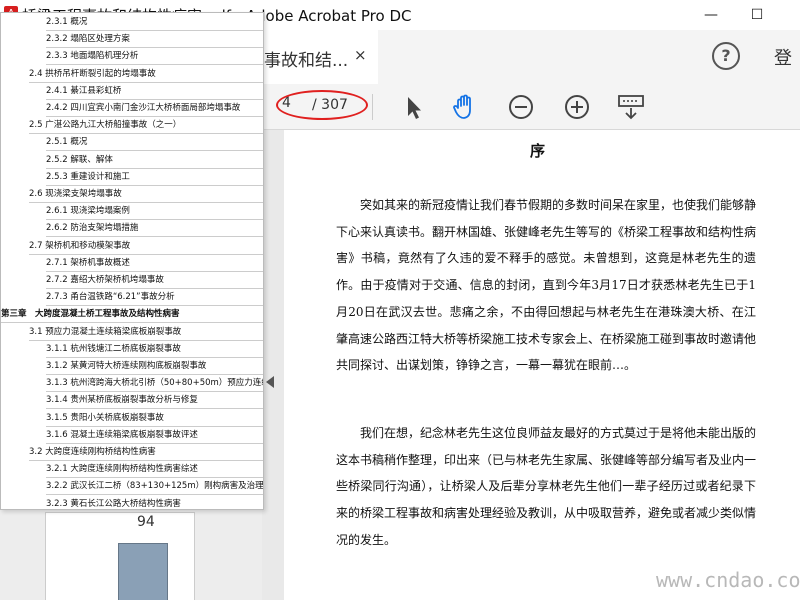  What do you see at coordinates (154, 436) in the screenshot?
I see `bookmark-item: 3.1.6 混凝土连续箱梁底板崩裂事故评述` at bounding box center [154, 436].